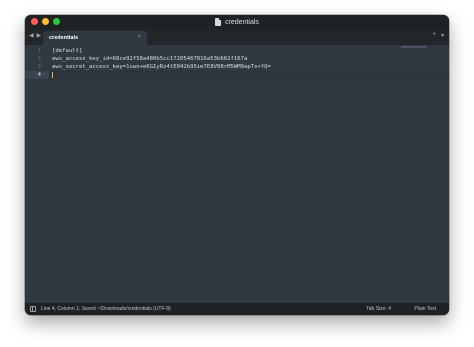  Describe the element at coordinates (425, 309) in the screenshot. I see `syntax-selector: Plain Text` at that location.